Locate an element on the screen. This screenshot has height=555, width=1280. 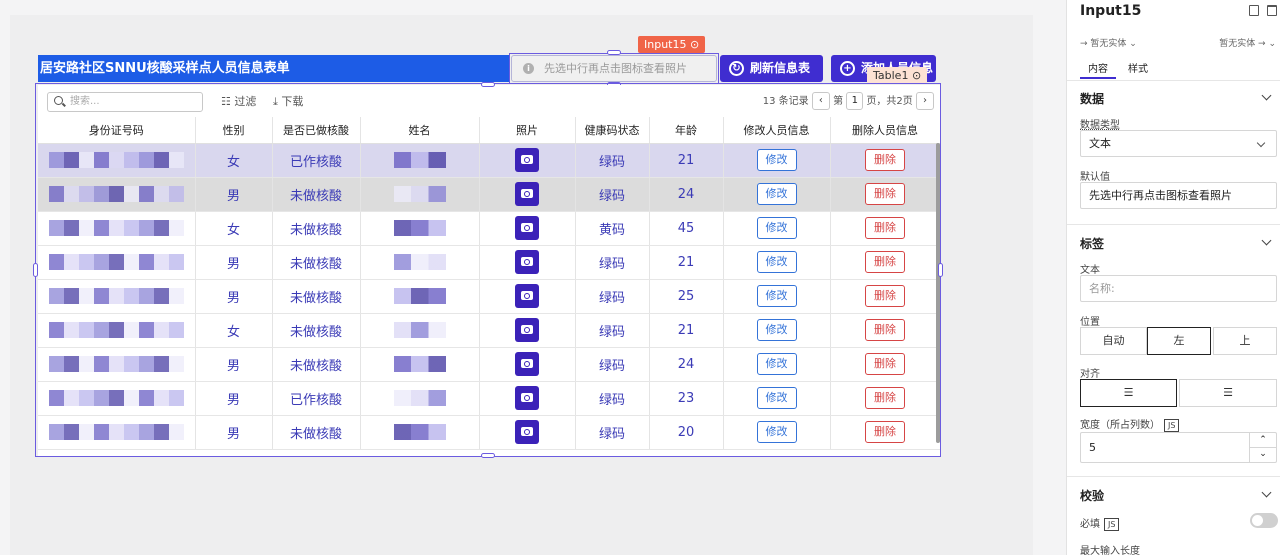
position-auto-option: 自动 is located at coordinates (1113, 341).